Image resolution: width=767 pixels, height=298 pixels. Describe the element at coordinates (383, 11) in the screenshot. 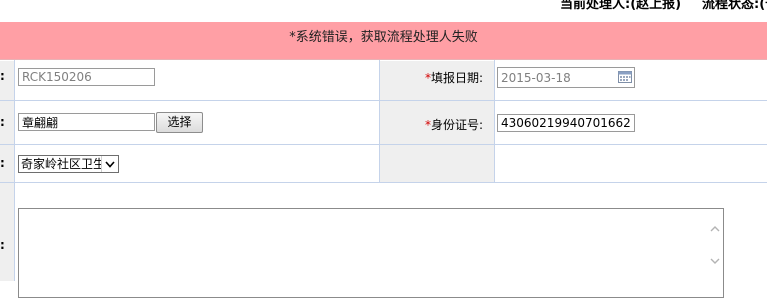

I see `header-bar: 当前处理人:(赵上报) 流程状态:(普` at that location.